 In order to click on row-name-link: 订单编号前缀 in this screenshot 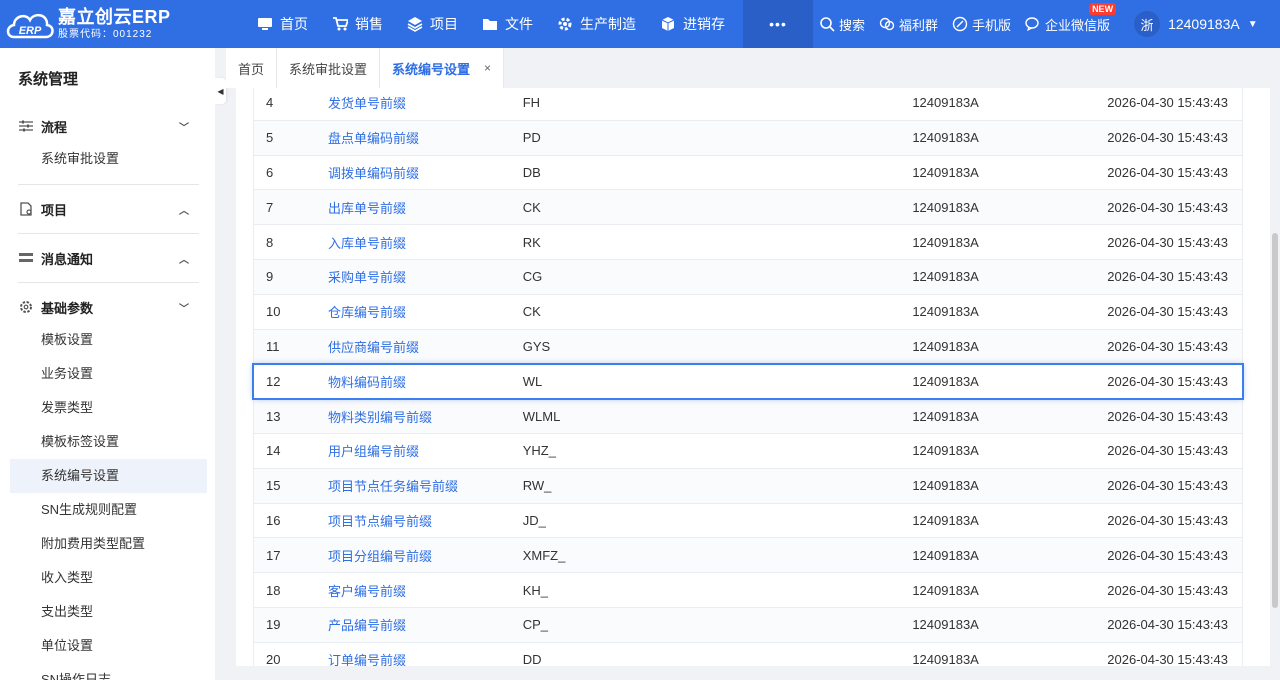, I will do `click(425, 658)`.